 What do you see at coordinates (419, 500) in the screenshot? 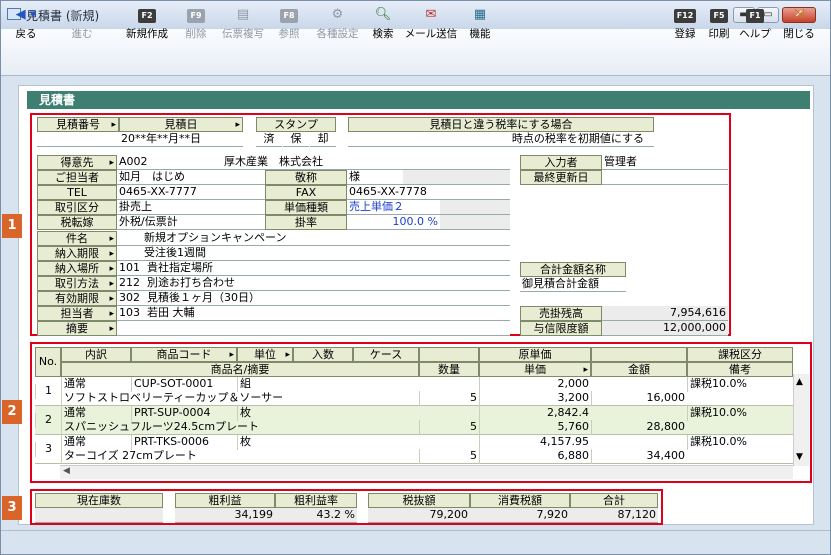
I see `pretax-label: 税抜額` at bounding box center [419, 500].